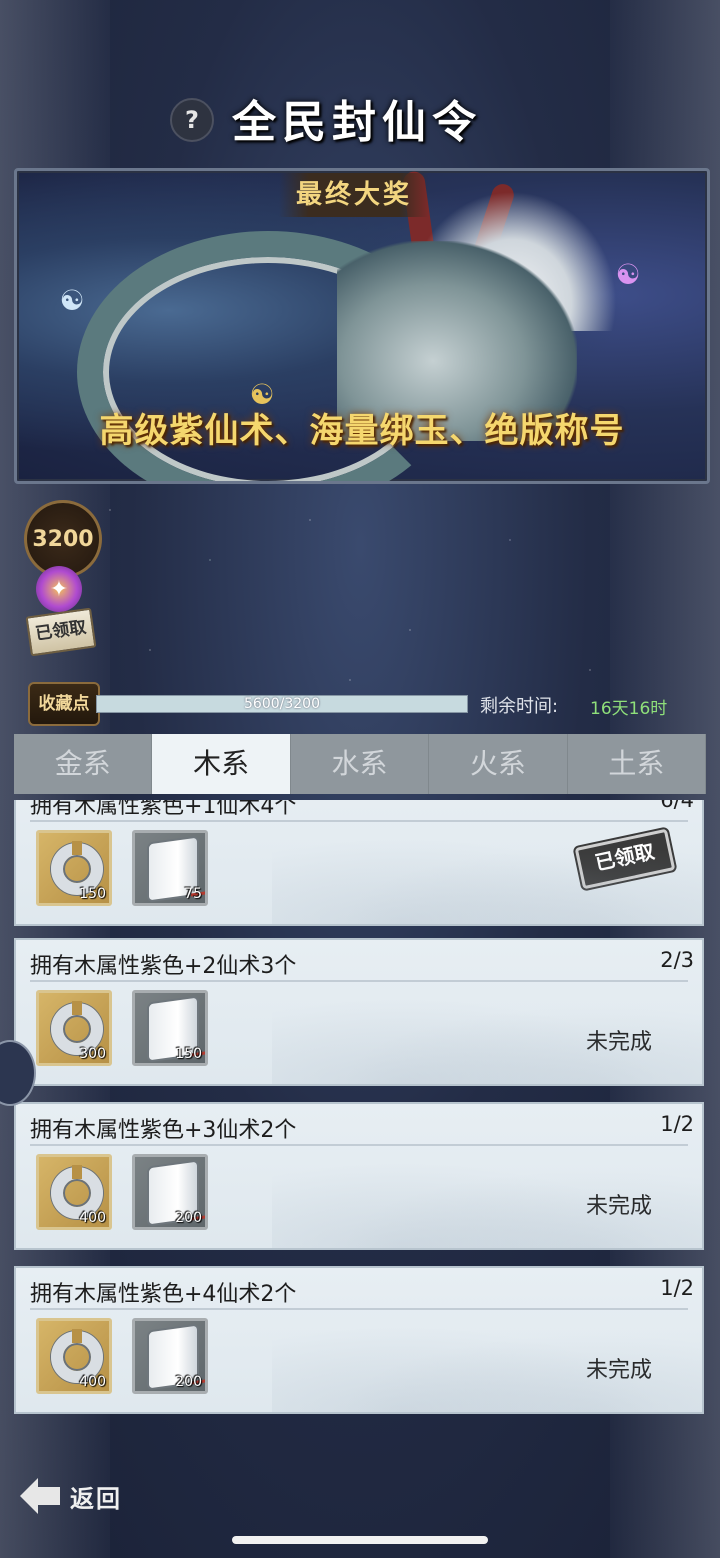 The height and width of the screenshot is (1558, 720). I want to click on page-title: 全民封仙令, so click(357, 122).